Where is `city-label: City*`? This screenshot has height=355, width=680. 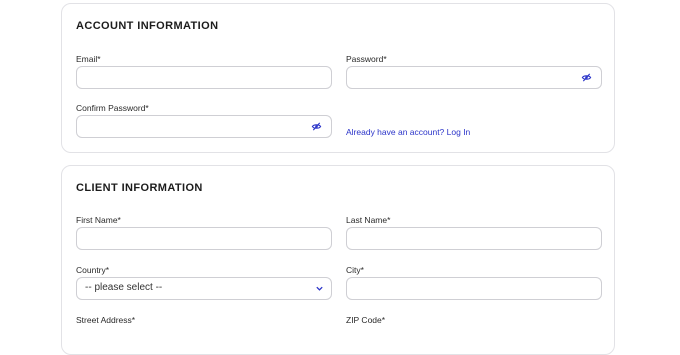
city-label: City* is located at coordinates (355, 270).